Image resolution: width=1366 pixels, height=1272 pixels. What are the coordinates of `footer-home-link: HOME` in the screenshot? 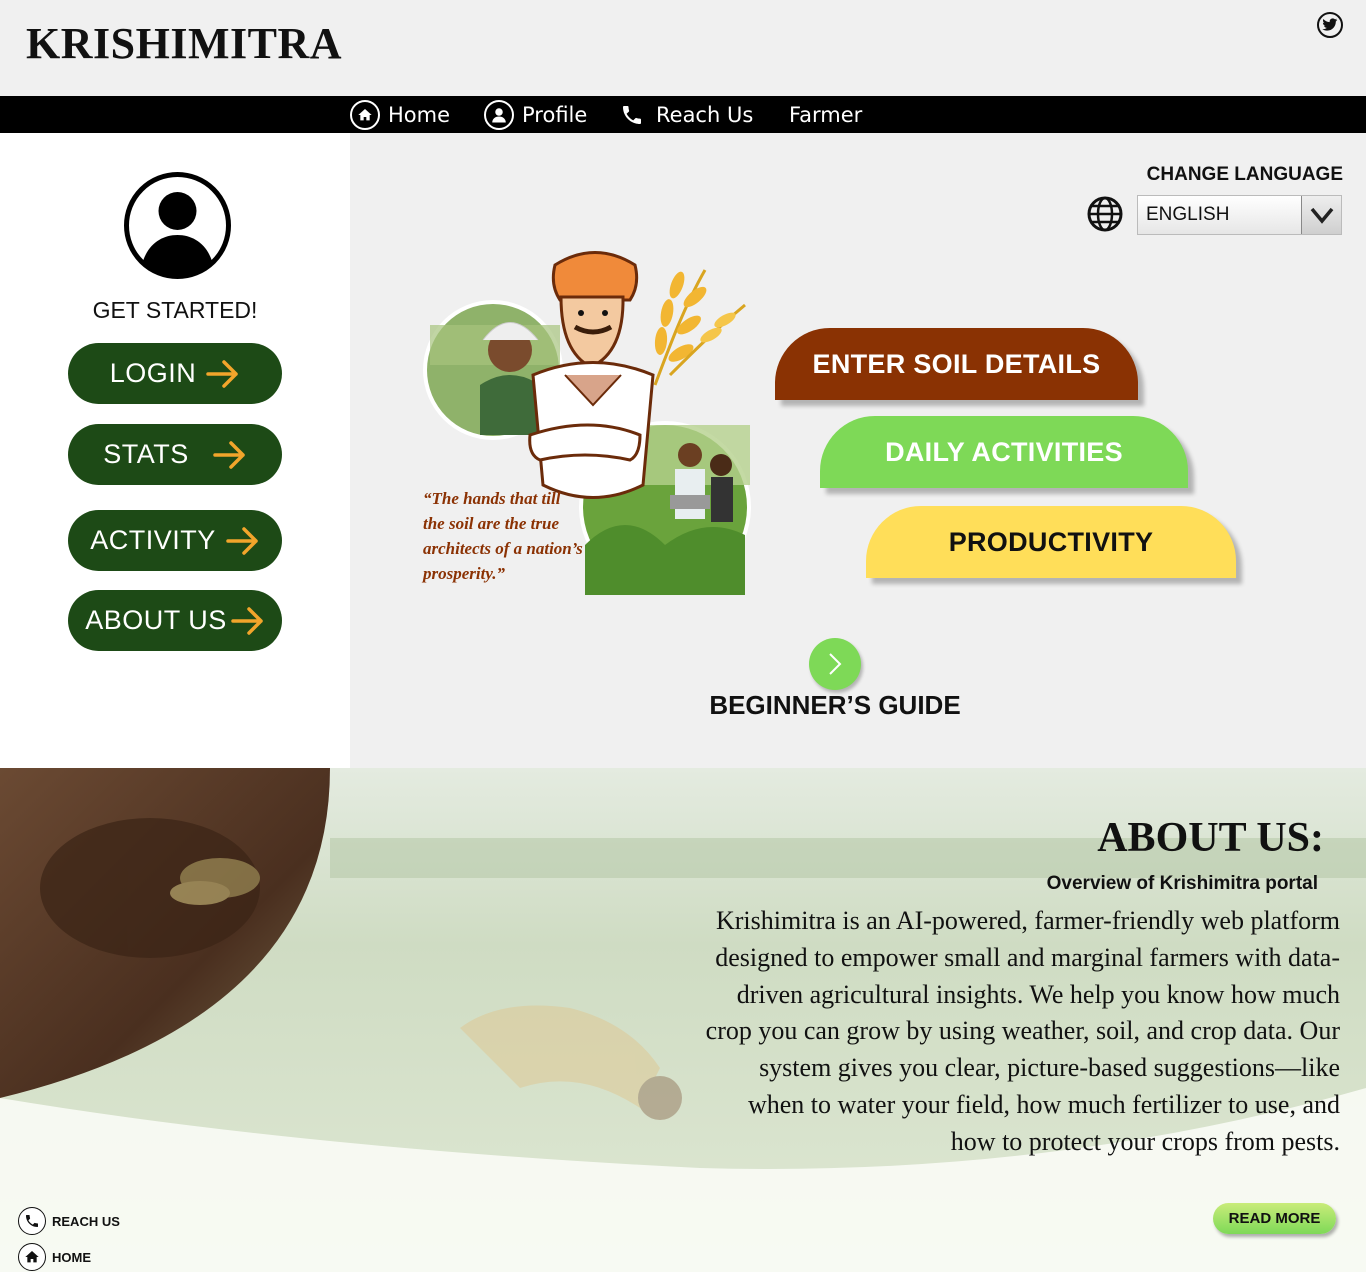 It's located at (54, 1257).